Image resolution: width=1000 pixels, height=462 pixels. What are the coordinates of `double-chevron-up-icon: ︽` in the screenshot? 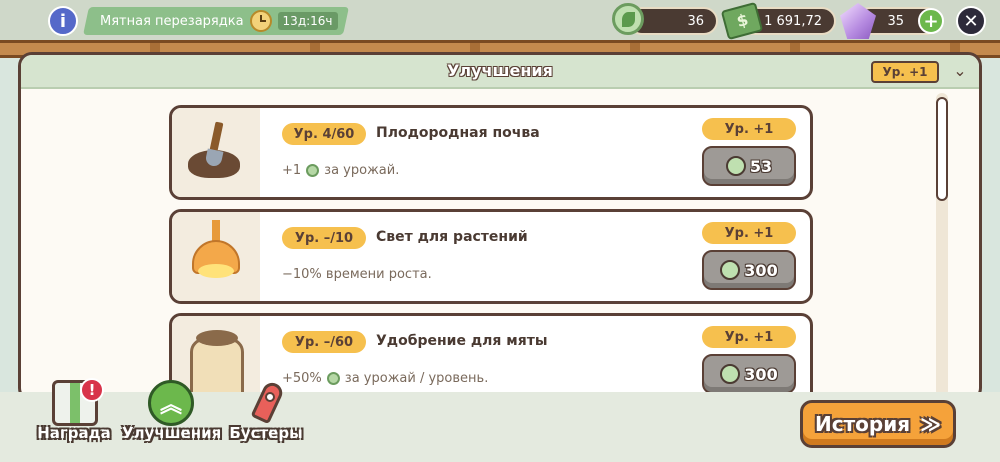 It's located at (171, 403).